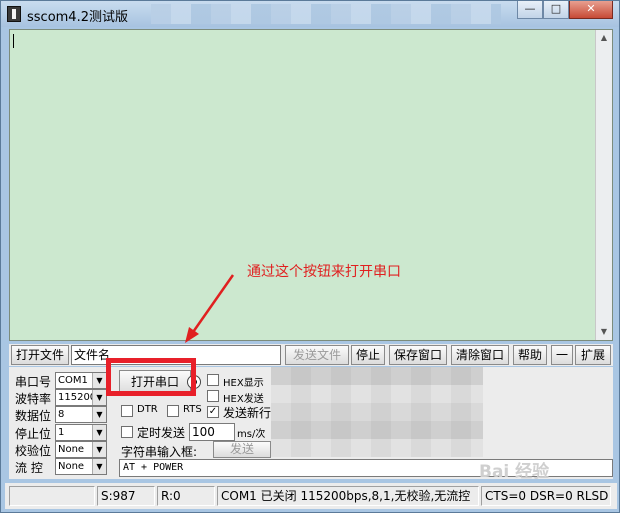  I want to click on highlight-box, so click(151, 377).